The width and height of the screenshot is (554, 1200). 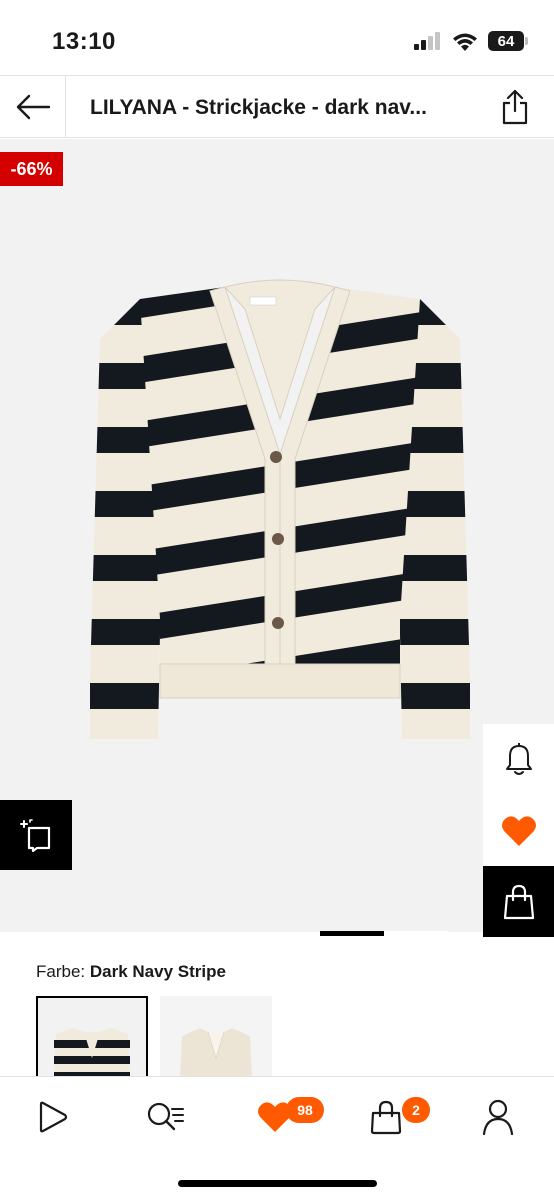 I want to click on arrow-left-icon, so click(x=33, y=106).